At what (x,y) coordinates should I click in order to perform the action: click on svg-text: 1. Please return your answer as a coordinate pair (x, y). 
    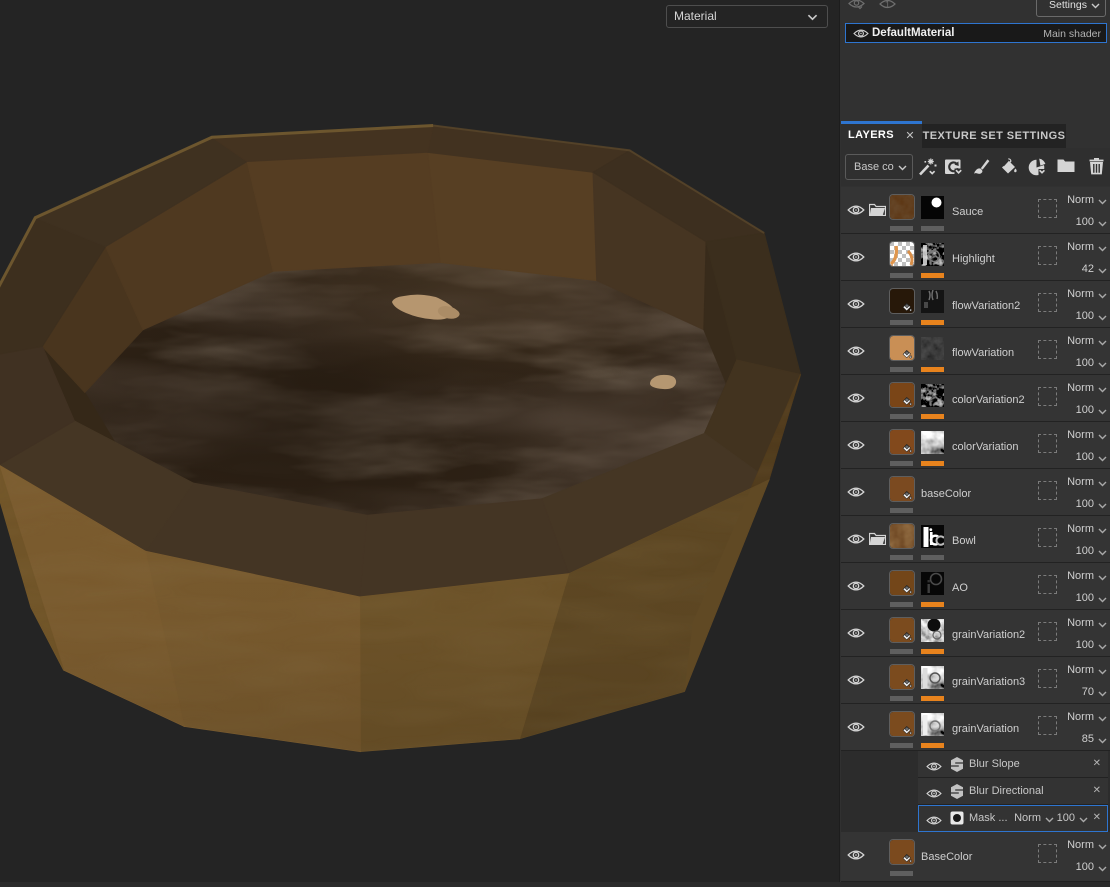
    Looking at the image, I should click on (887, 4).